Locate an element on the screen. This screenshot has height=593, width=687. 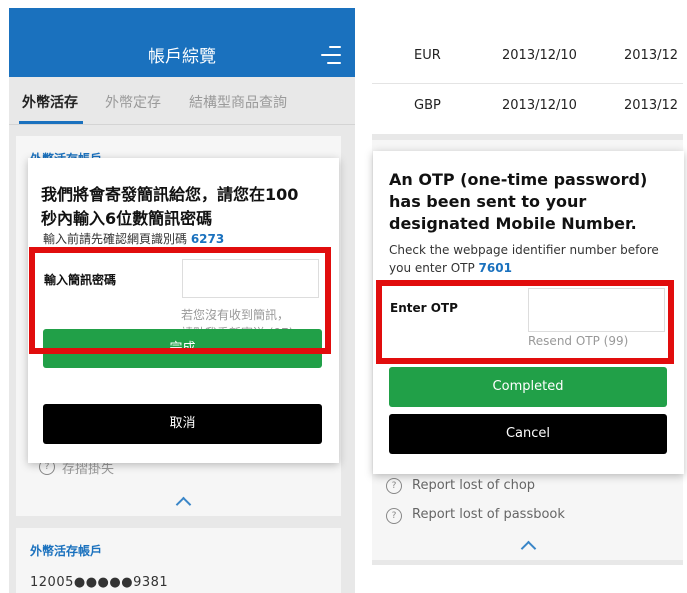
webpage-identifier: 7601 is located at coordinates (495, 268).